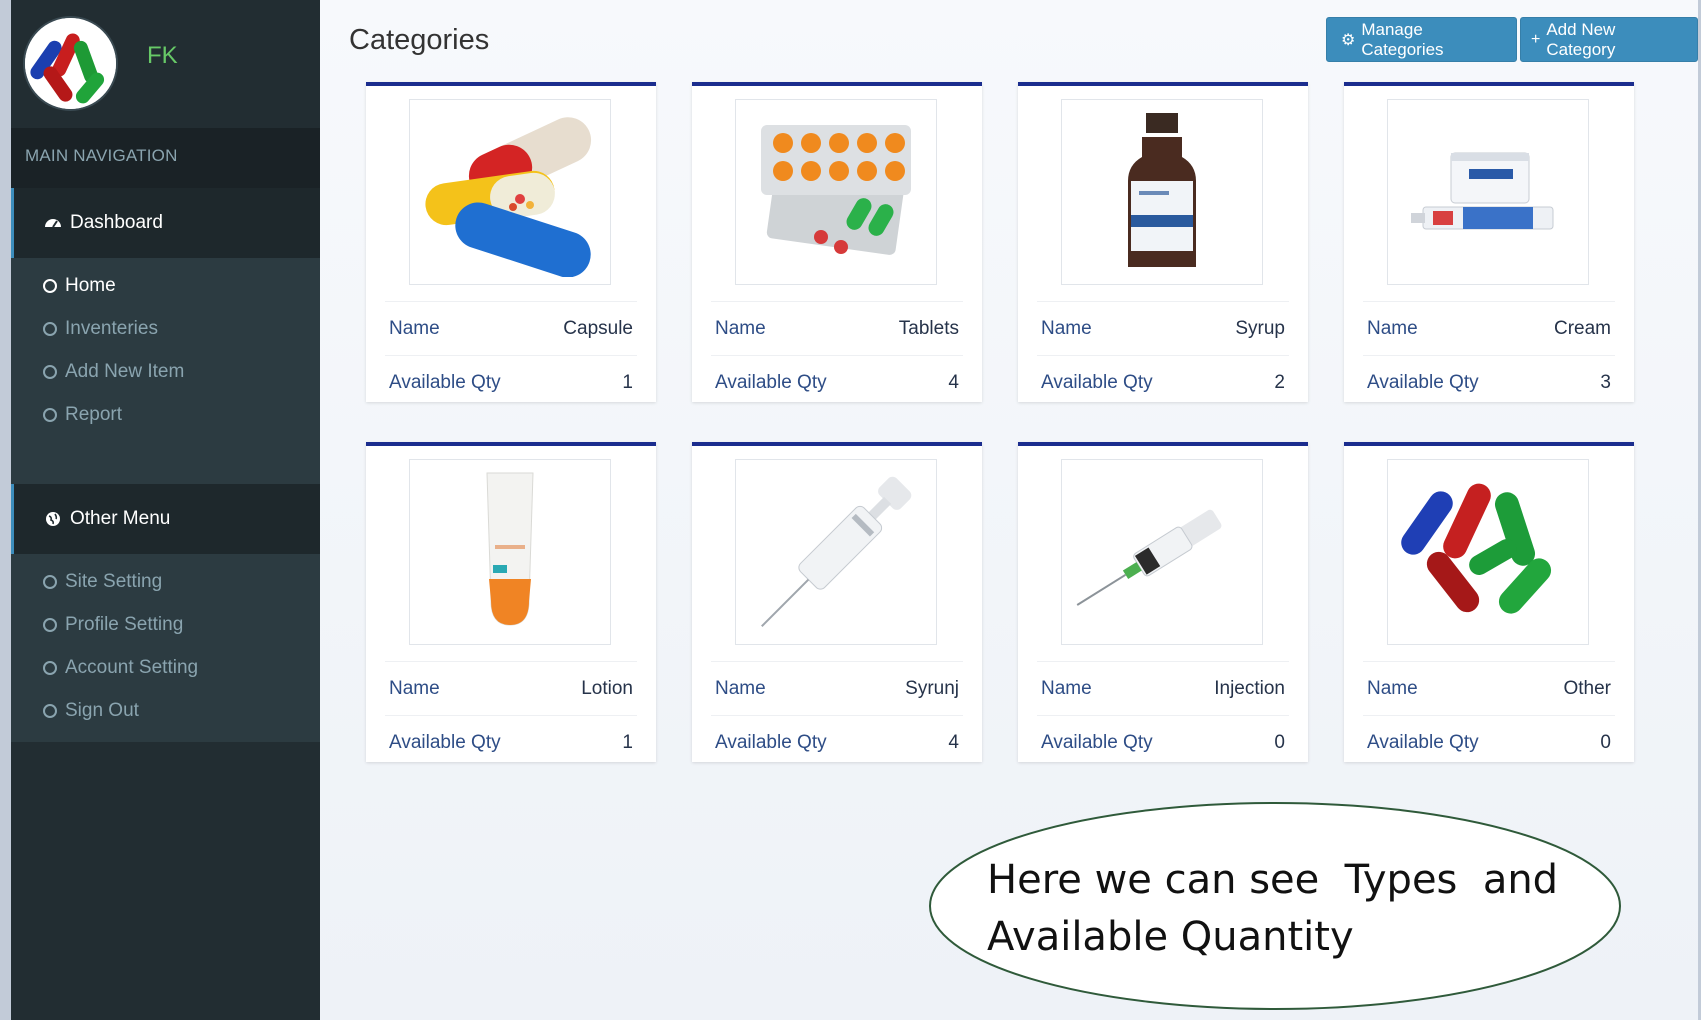  Describe the element at coordinates (1489, 688) in the screenshot. I see `name-row: Name Other` at that location.